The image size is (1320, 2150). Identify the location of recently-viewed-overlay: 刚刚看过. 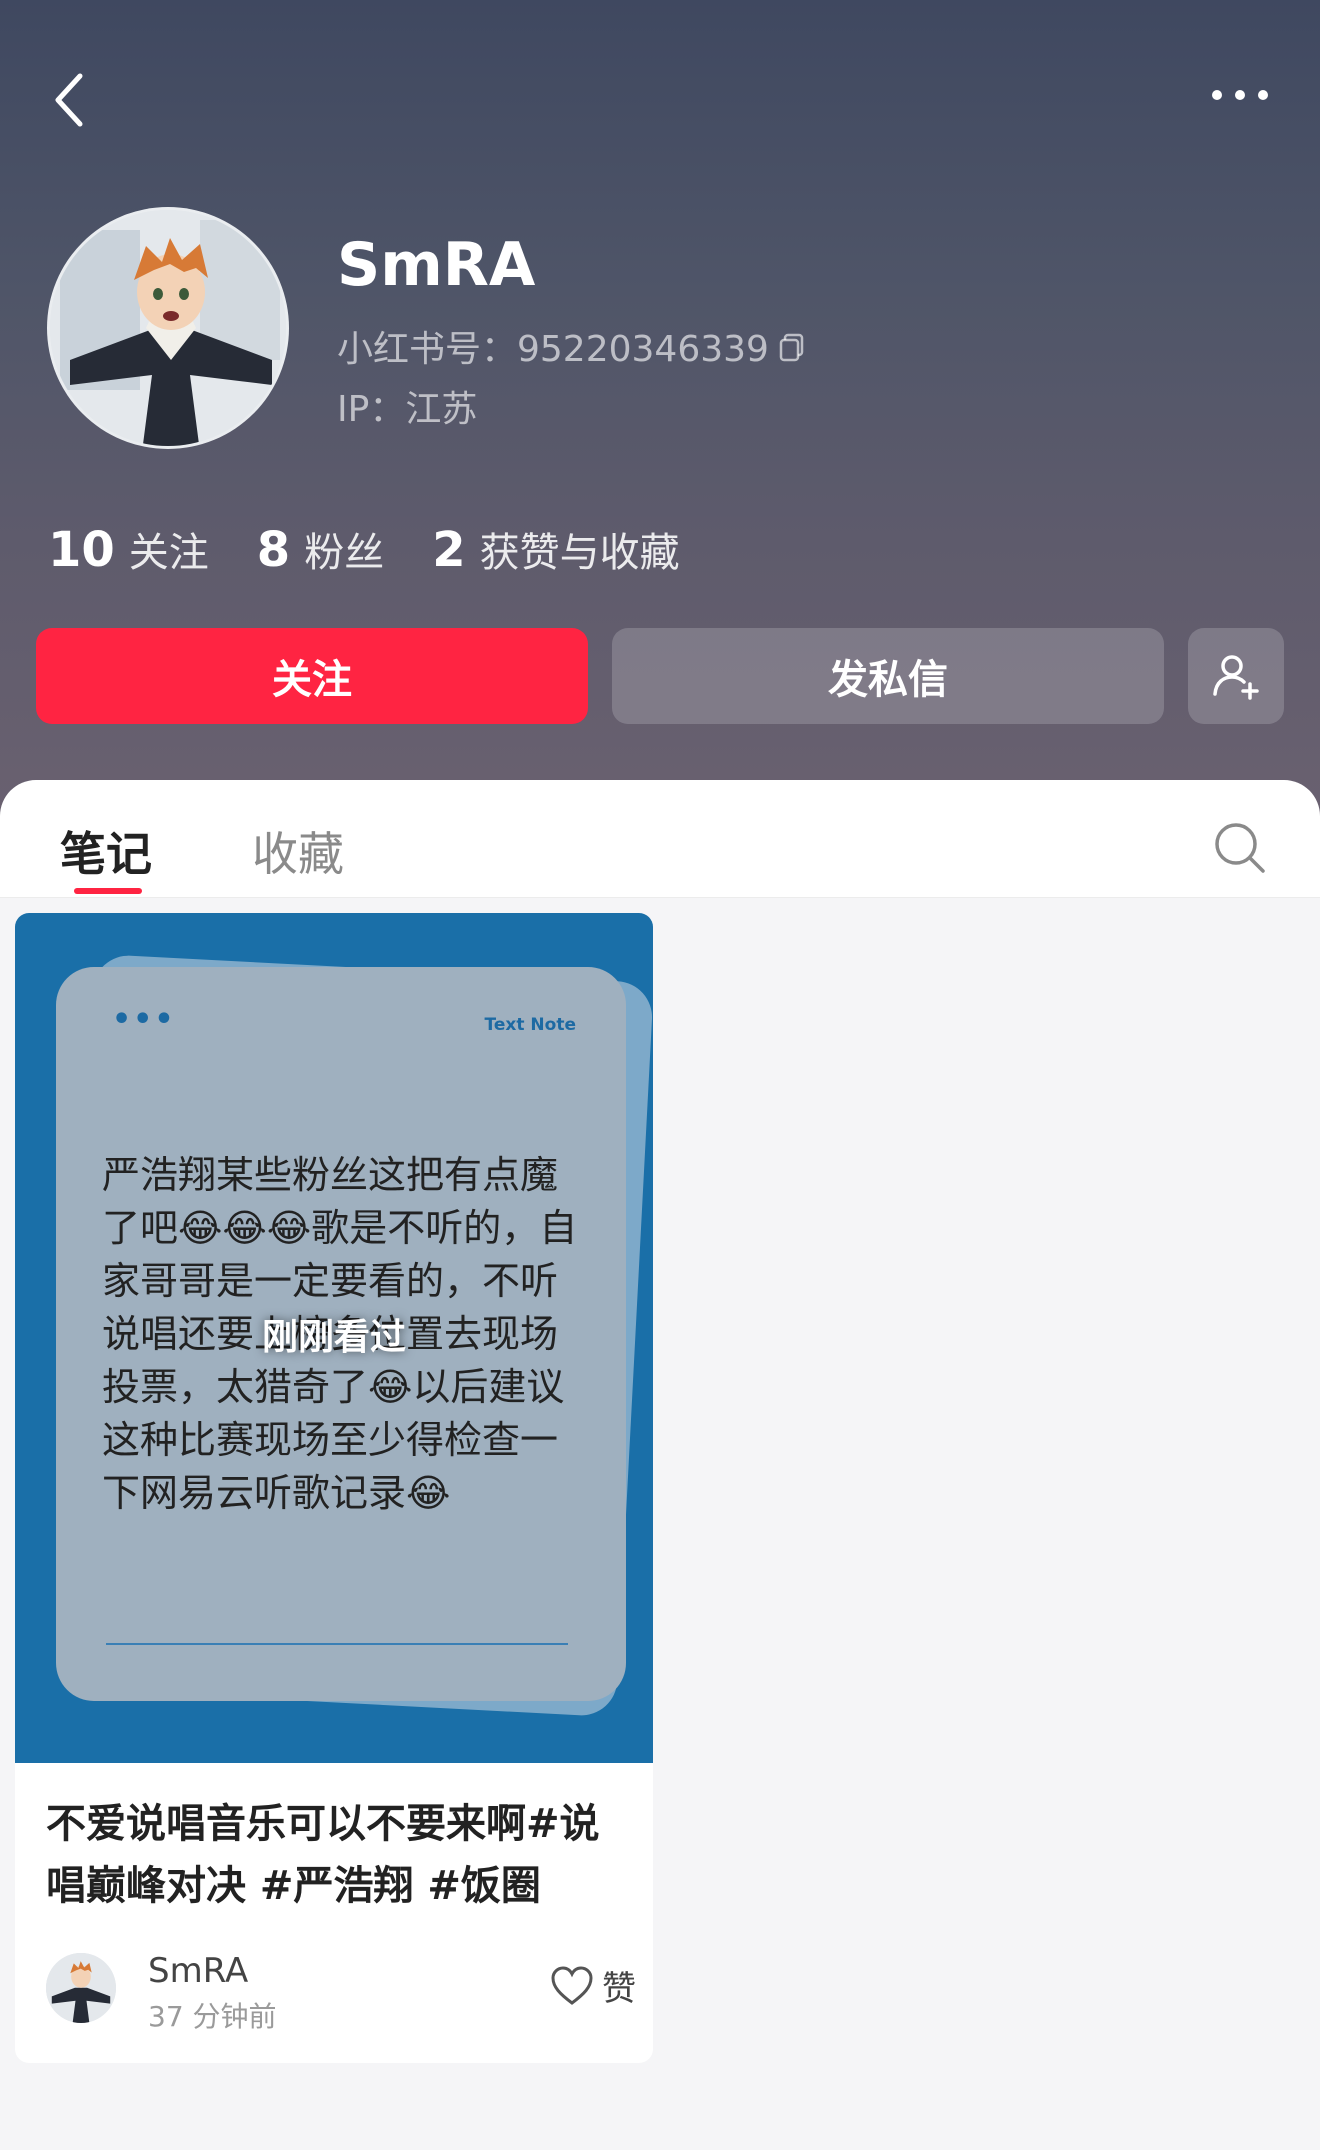
(333, 1337).